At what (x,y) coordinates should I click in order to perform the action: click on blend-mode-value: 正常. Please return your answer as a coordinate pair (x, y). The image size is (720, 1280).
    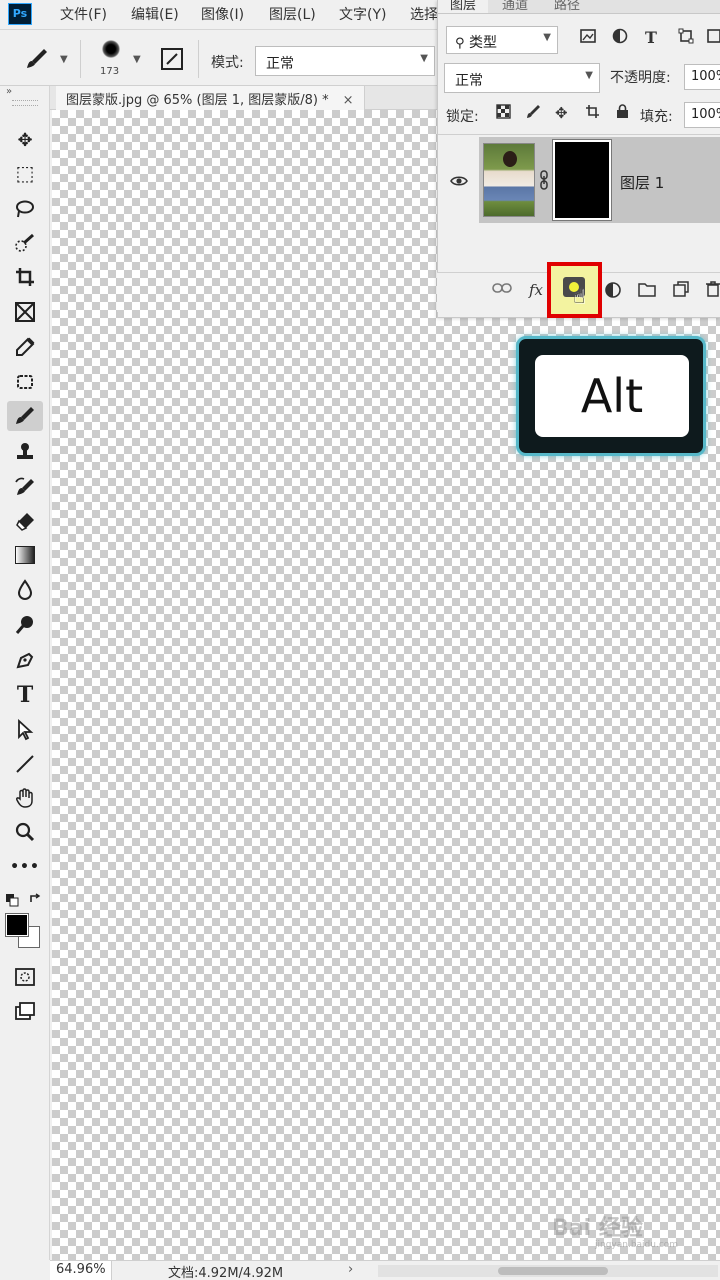
    Looking at the image, I should click on (469, 81).